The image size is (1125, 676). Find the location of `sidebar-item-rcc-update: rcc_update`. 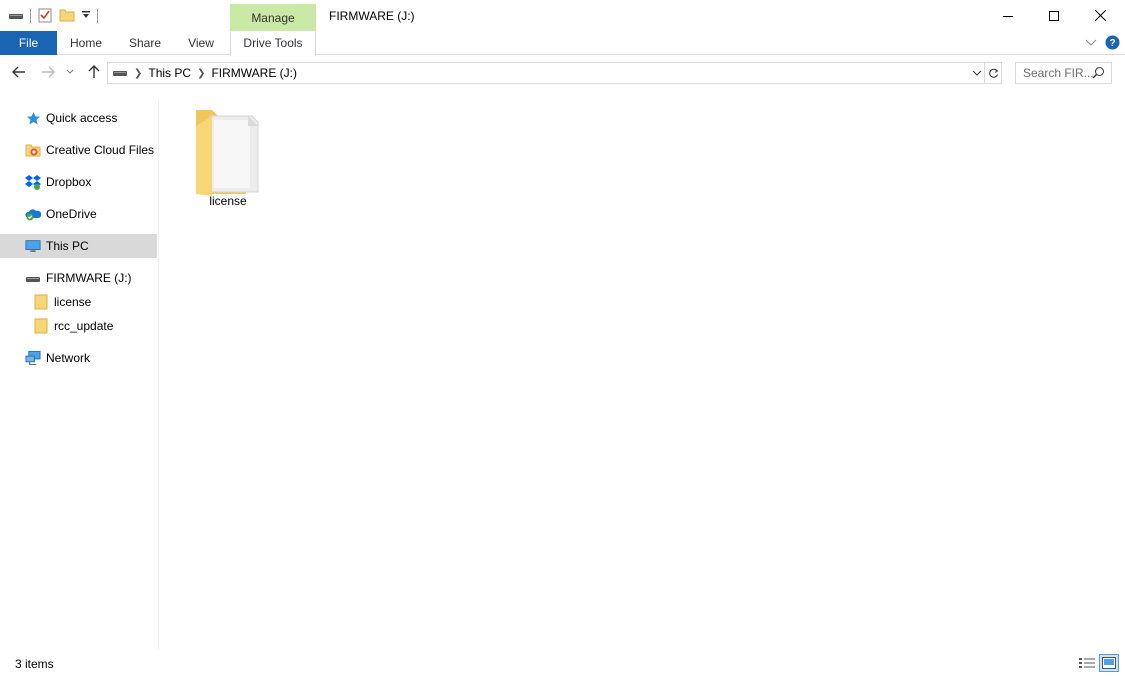

sidebar-item-rcc-update: rcc_update is located at coordinates (78, 326).